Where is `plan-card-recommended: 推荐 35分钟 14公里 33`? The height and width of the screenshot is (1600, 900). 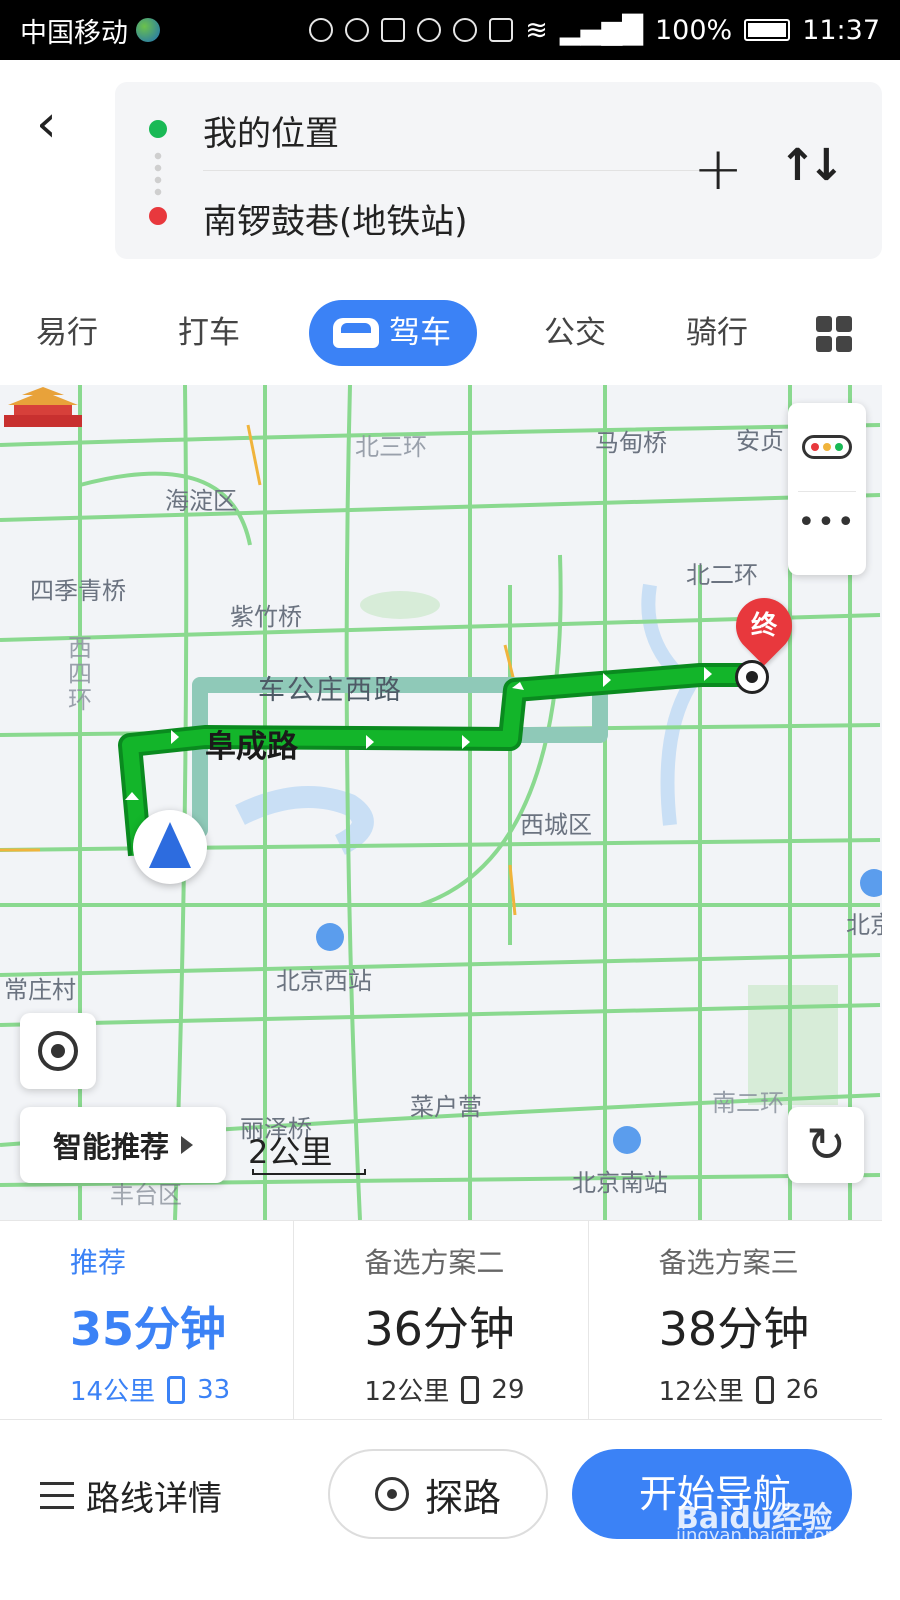 plan-card-recommended: 推荐 35分钟 14公里 33 is located at coordinates (147, 1320).